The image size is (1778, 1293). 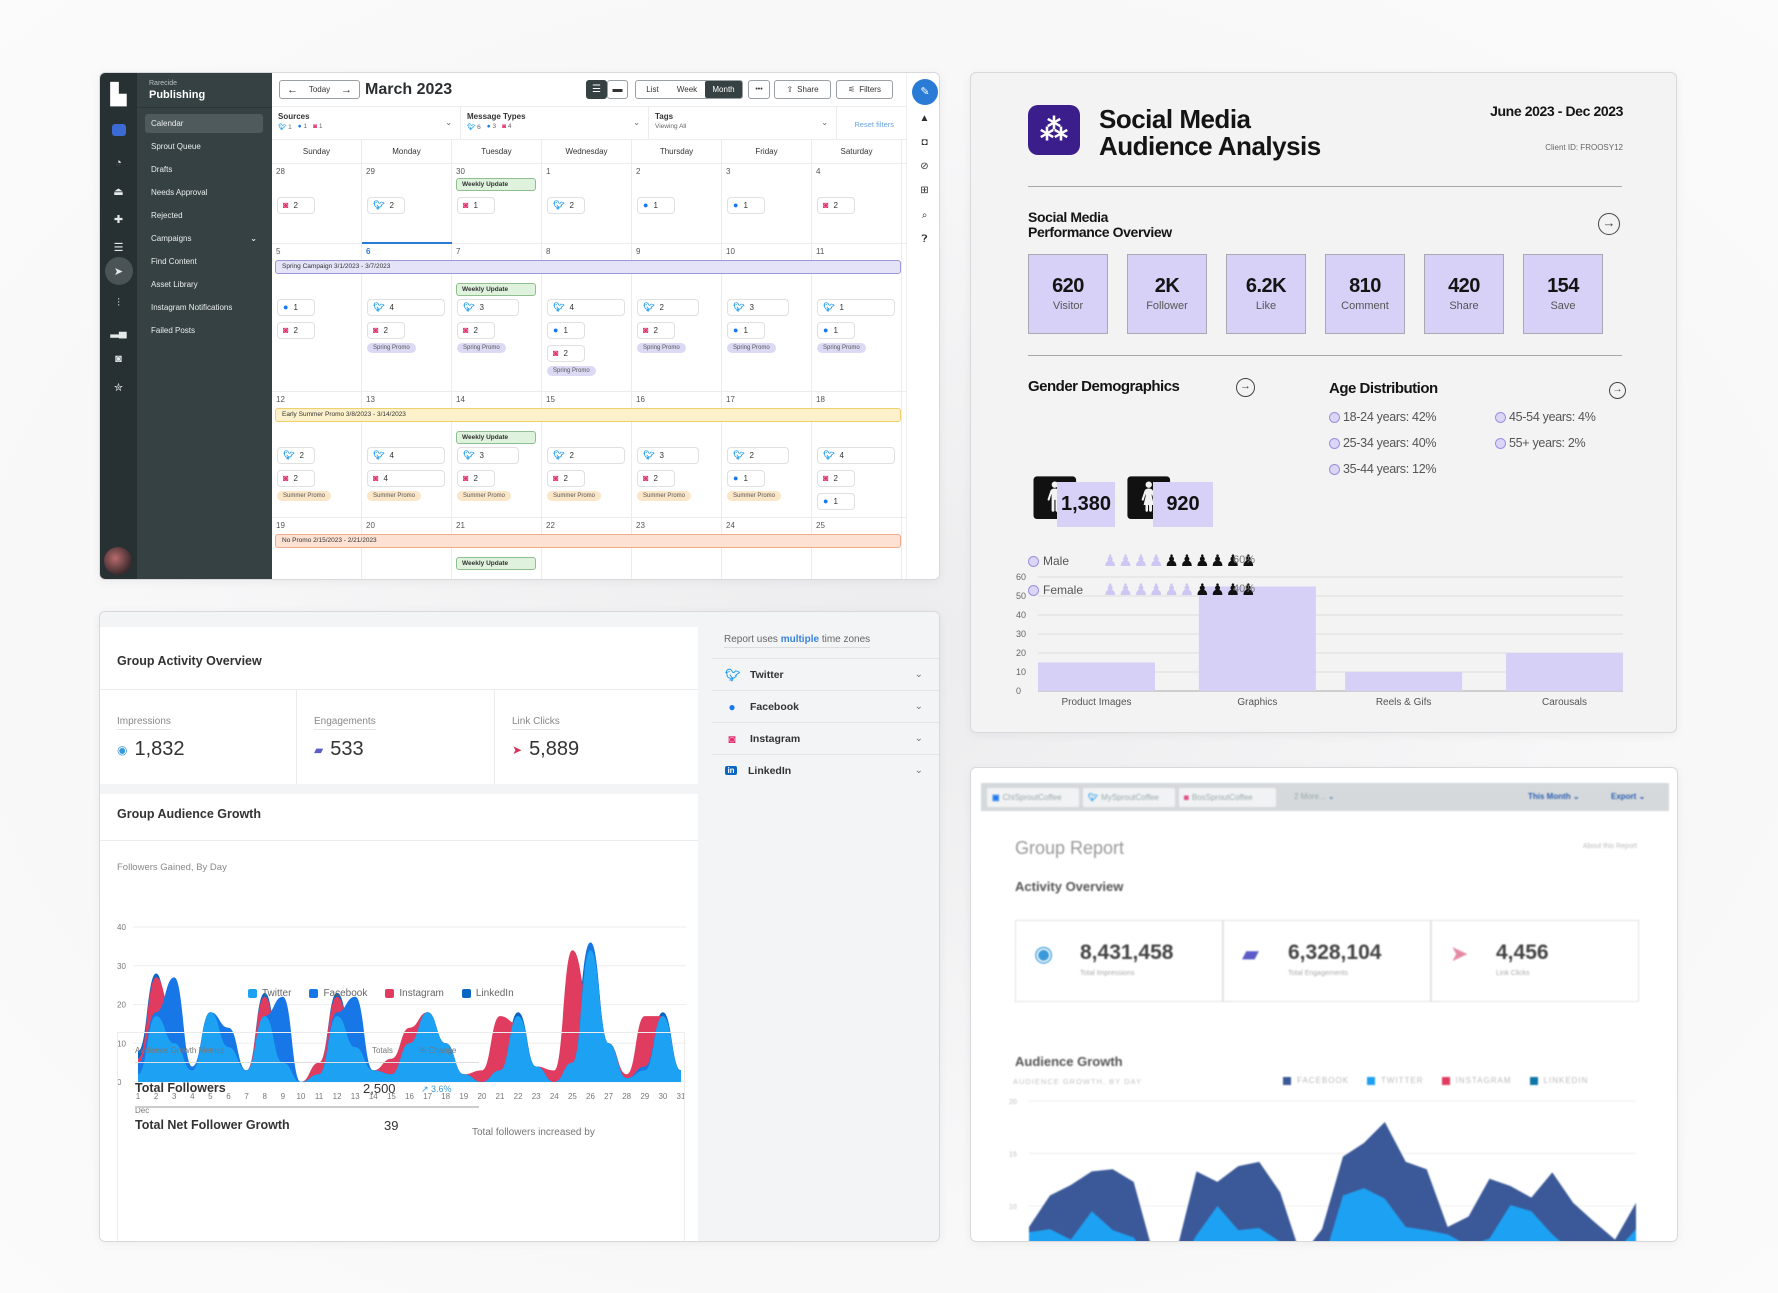 What do you see at coordinates (204, 192) in the screenshot?
I see `nav-item: Needs Approval` at bounding box center [204, 192].